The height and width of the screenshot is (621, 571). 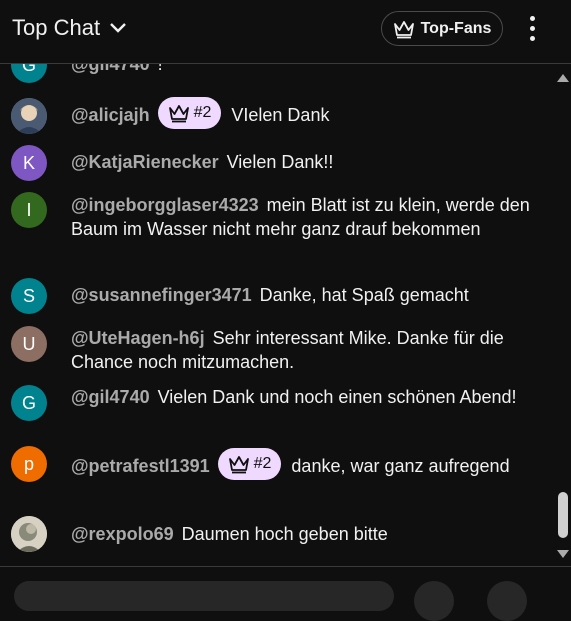 What do you see at coordinates (29, 210) in the screenshot?
I see `avatar: I` at bounding box center [29, 210].